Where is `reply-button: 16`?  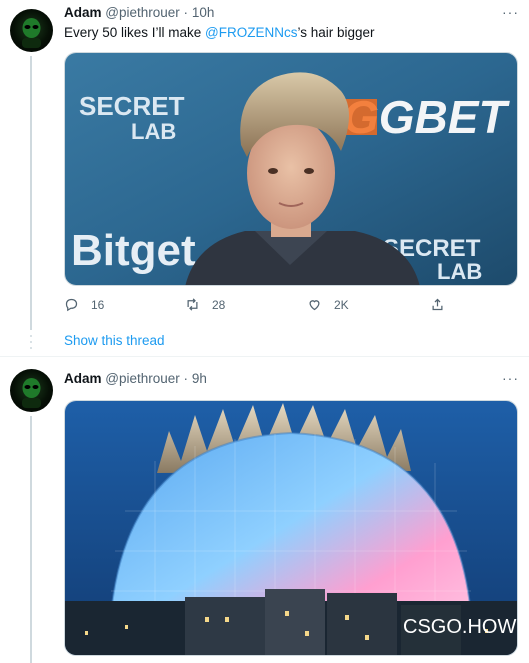
reply-button: 16 is located at coordinates (84, 304).